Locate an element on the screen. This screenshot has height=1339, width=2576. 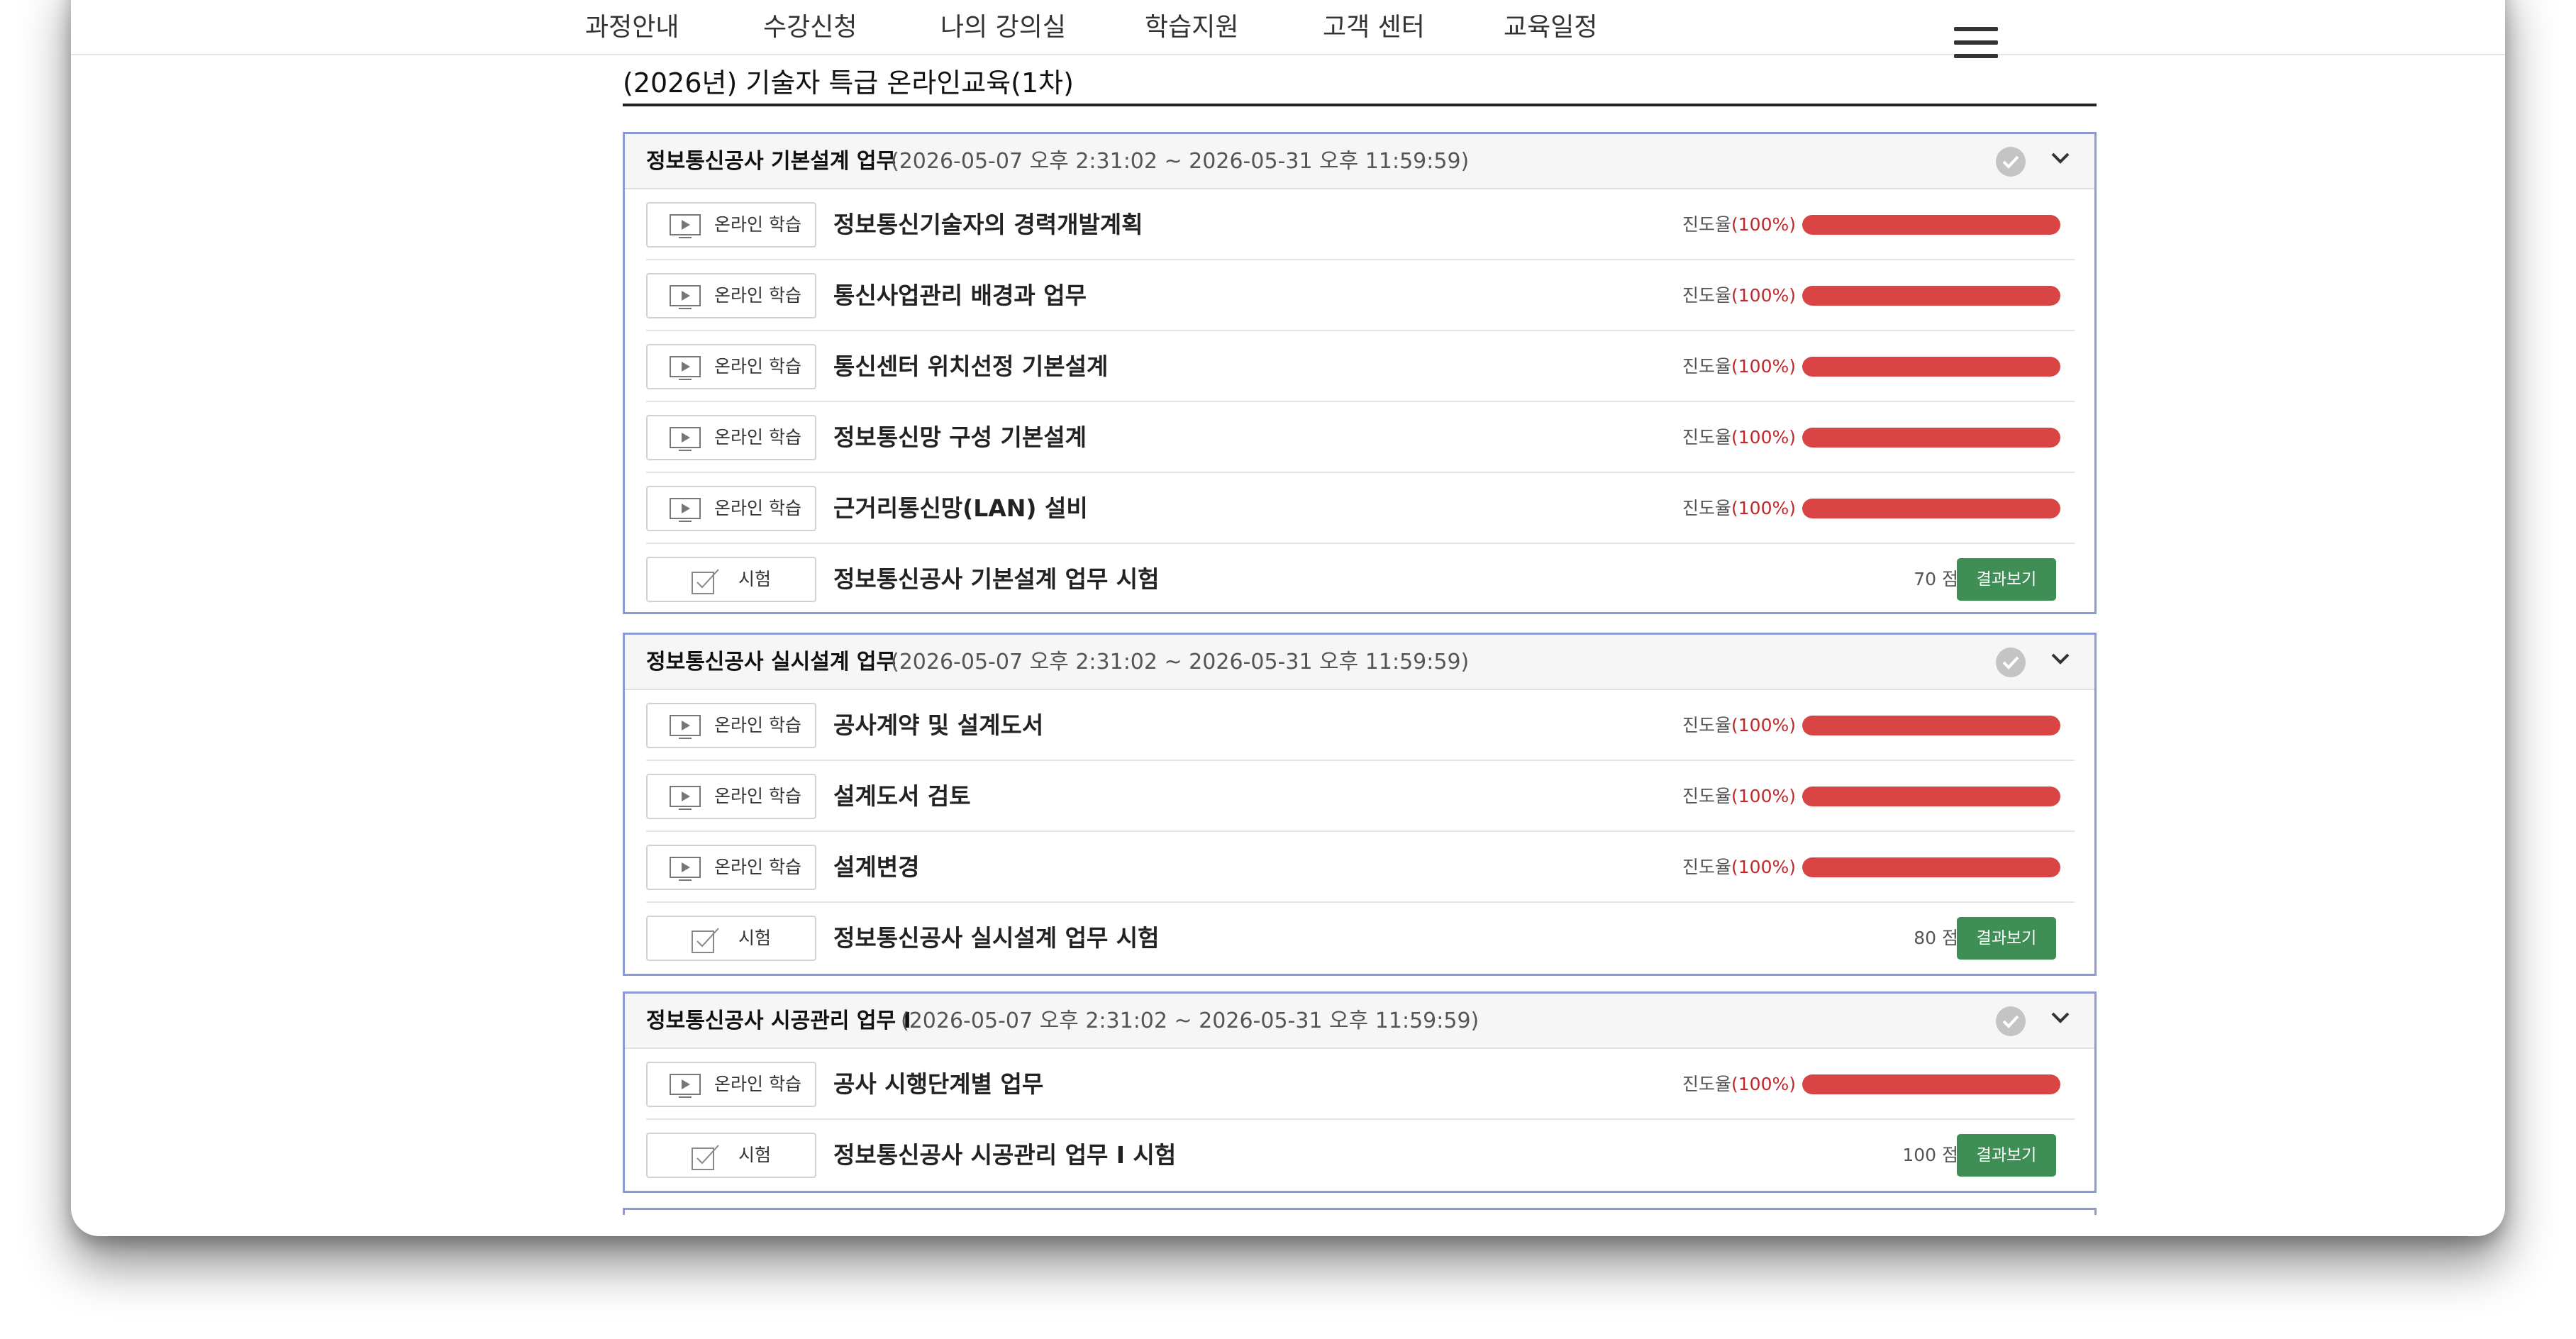
lesson-row: 온라인 학습 정보통신기술자의 경력개발계획 진도율(100%) is located at coordinates (1360, 224).